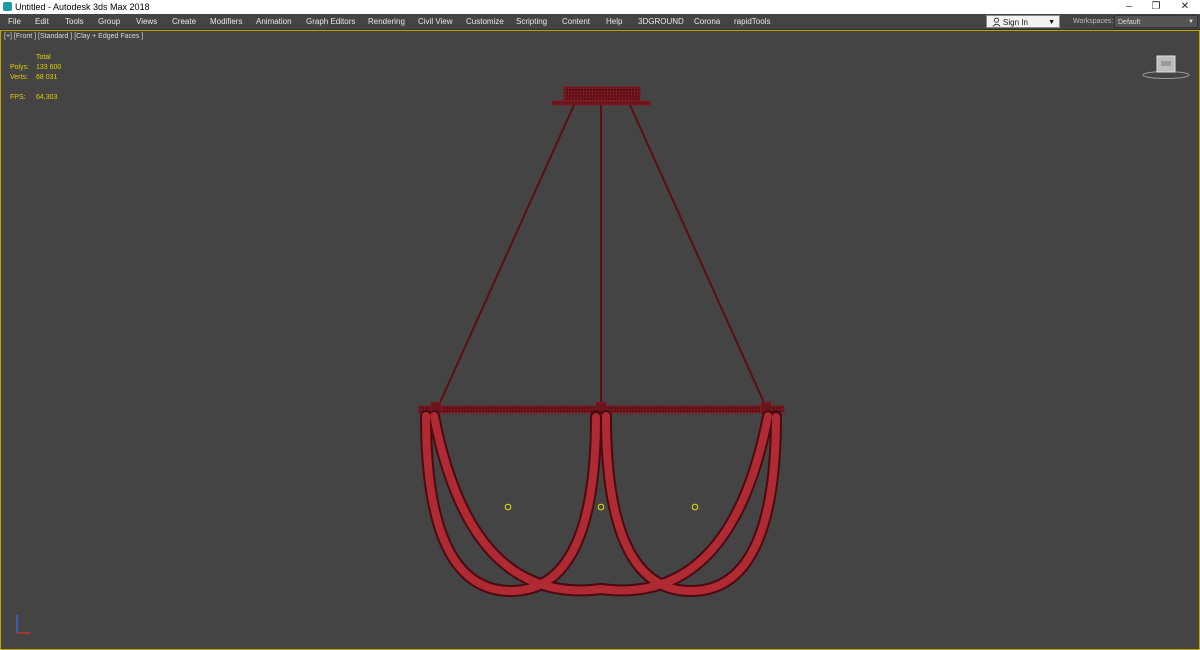  Describe the element at coordinates (1129, 7) in the screenshot. I see `minimize-button: –` at that location.